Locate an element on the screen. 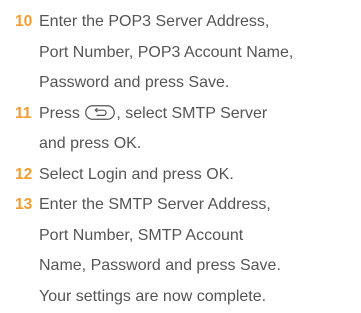  step-line: Enter the SMTP Server Address, is located at coordinates (155, 204).